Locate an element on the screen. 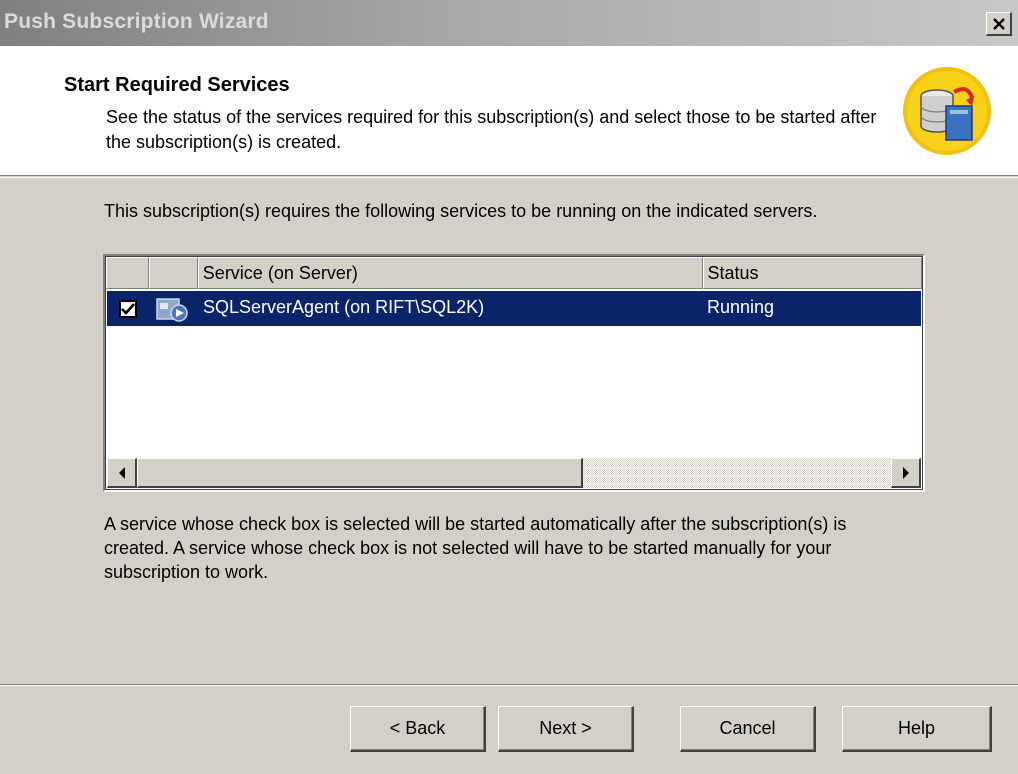  footer-separator-highlight is located at coordinates (509, 685).